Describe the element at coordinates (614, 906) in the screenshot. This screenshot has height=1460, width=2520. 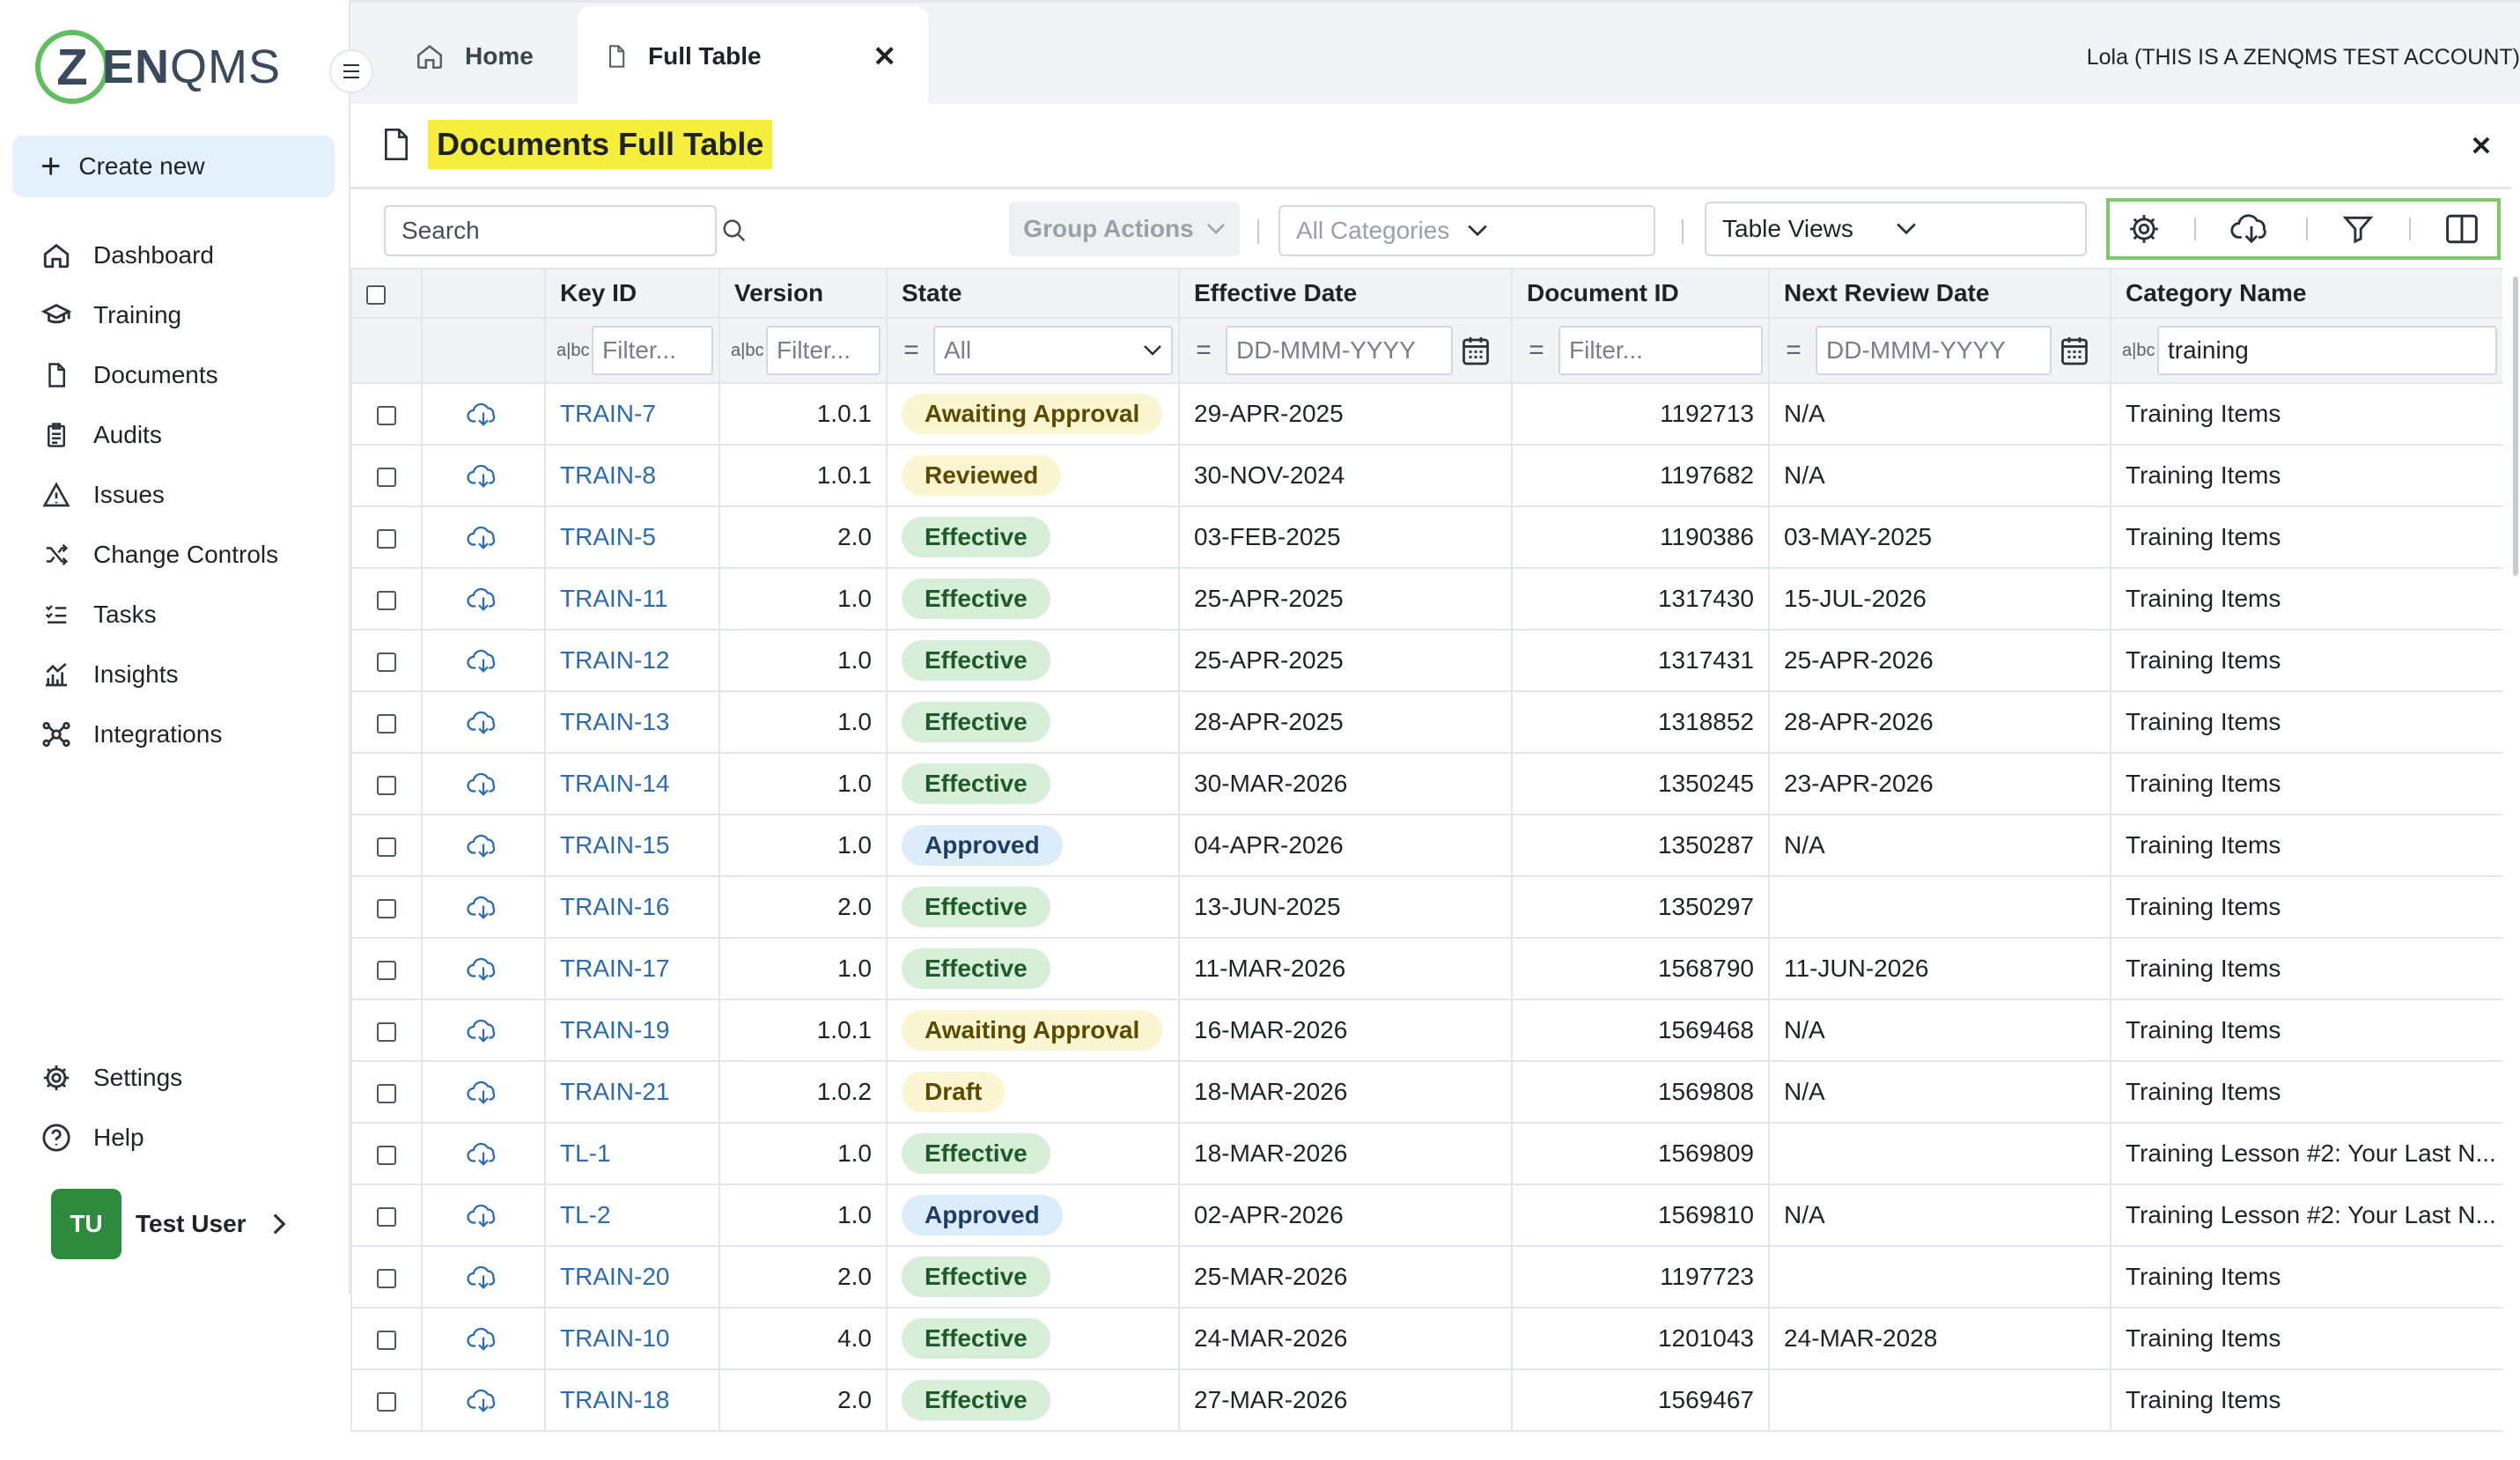
I see `key-id-link: TRAIN-16` at that location.